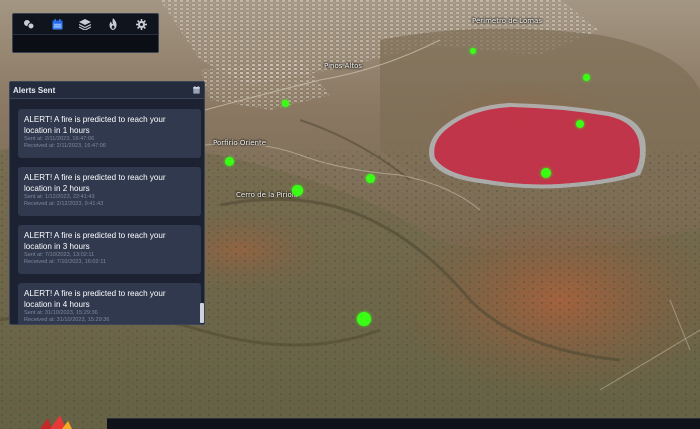 This screenshot has height=429, width=700. What do you see at coordinates (64, 204) in the screenshot?
I see `alert-received-time: Received at: 2/12/2023, 9:41:43` at bounding box center [64, 204].